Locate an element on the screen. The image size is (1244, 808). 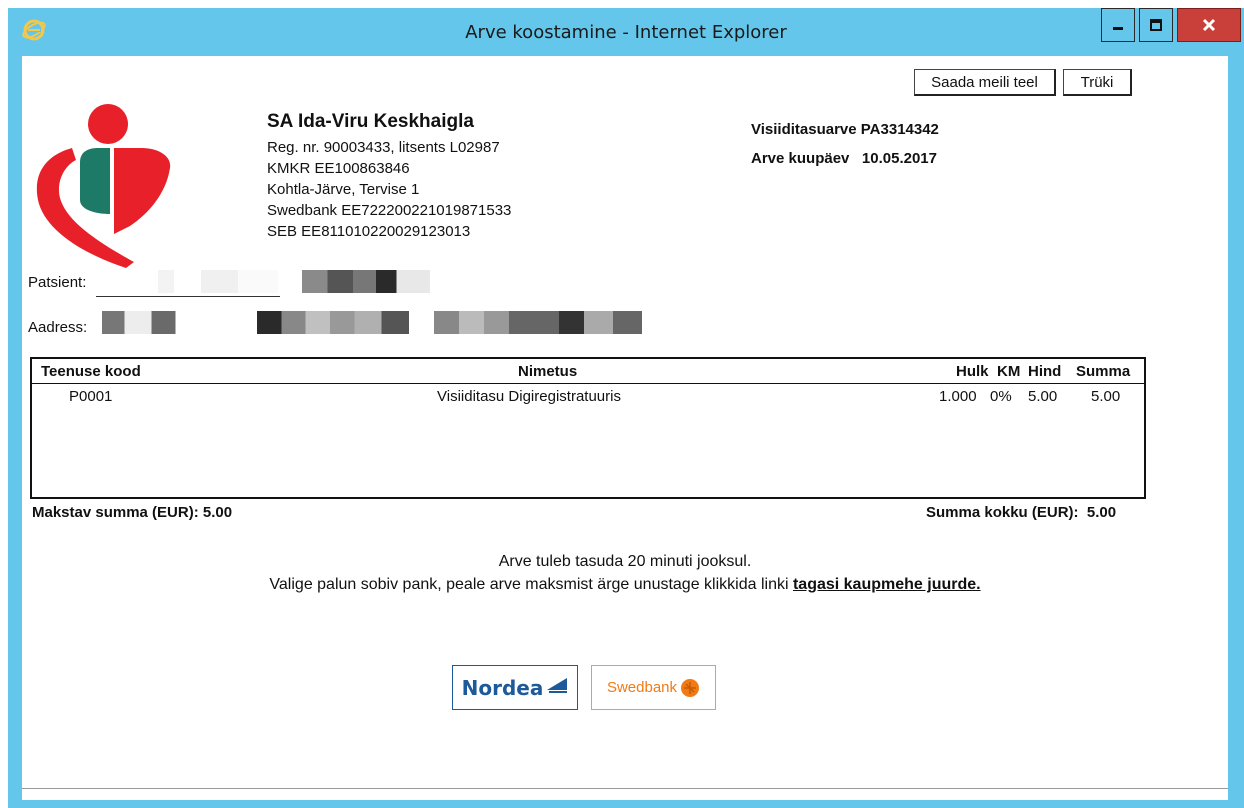
payment-deadline-note: Arve tuleb tasuda 20 minuti jooksul. is located at coordinates (625, 561).